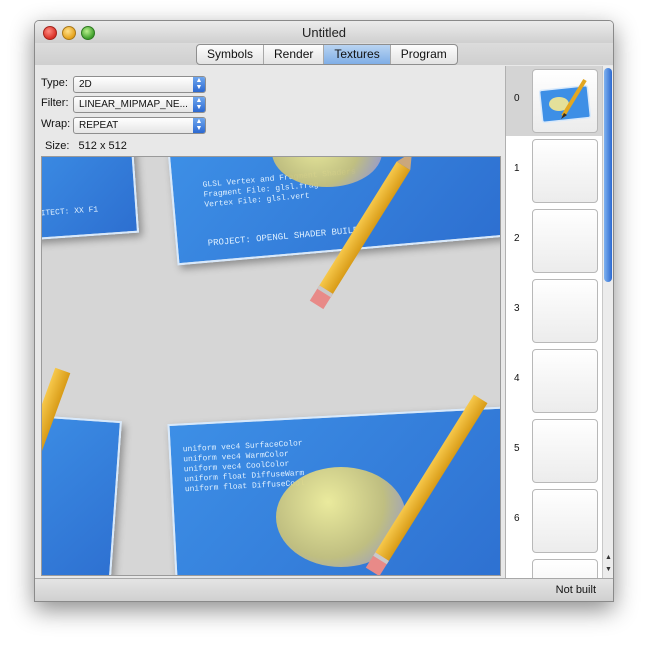 This screenshot has height=648, width=645. What do you see at coordinates (575, 590) in the screenshot?
I see `build-status: Not built` at bounding box center [575, 590].